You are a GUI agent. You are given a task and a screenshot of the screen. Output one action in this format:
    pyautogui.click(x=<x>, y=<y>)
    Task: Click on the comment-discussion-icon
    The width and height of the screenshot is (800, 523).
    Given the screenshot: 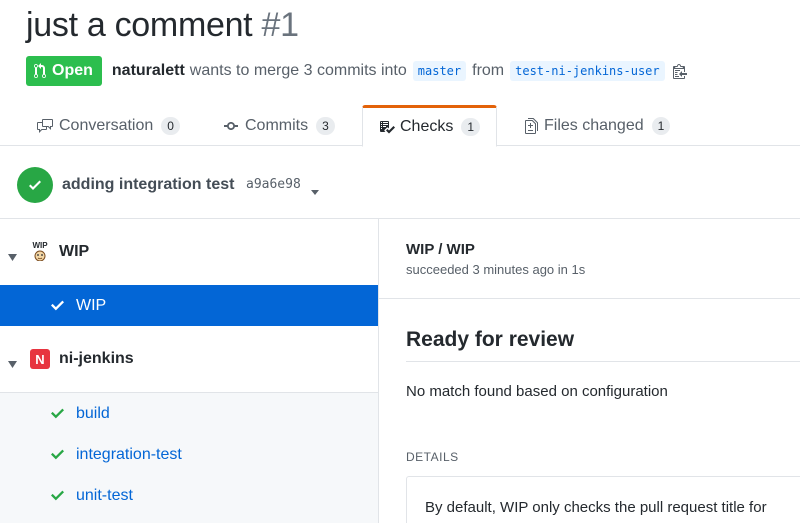 What is the action you would take?
    pyautogui.click(x=45, y=126)
    